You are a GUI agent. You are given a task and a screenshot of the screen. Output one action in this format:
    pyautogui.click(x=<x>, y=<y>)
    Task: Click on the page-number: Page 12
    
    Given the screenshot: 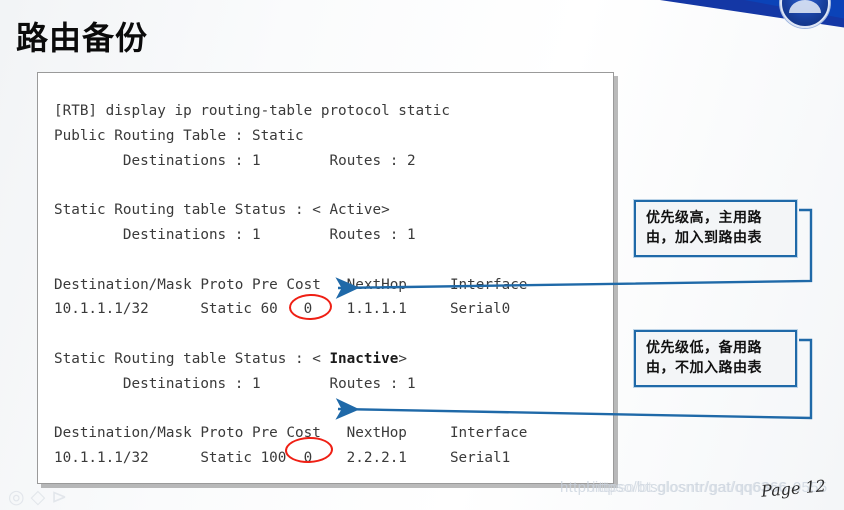 What is the action you would take?
    pyautogui.click(x=793, y=488)
    